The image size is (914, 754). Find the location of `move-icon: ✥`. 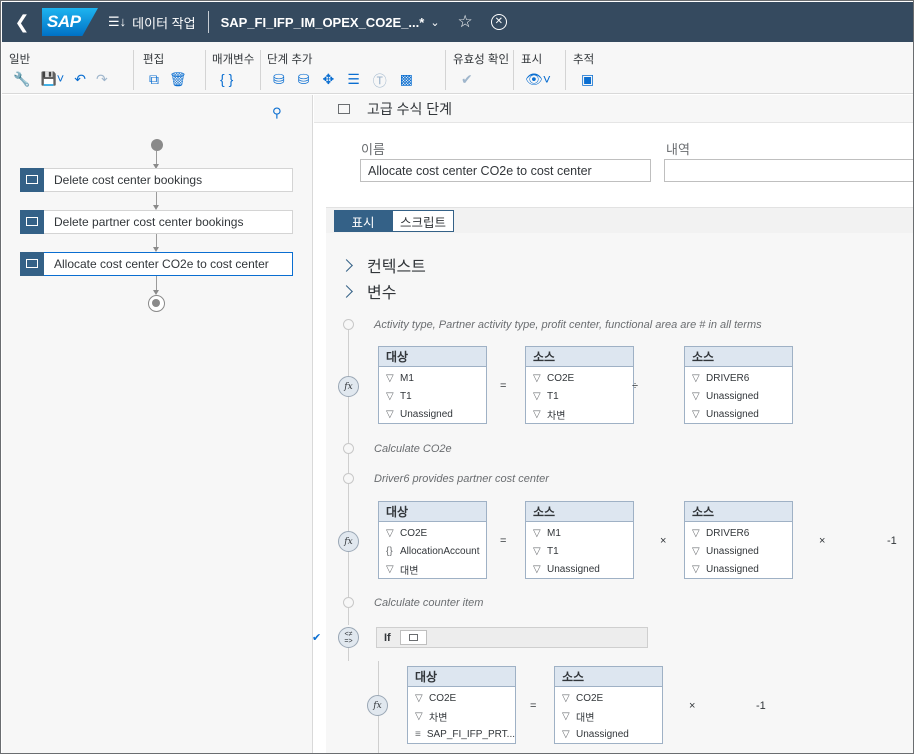

move-icon: ✥ is located at coordinates (328, 81).